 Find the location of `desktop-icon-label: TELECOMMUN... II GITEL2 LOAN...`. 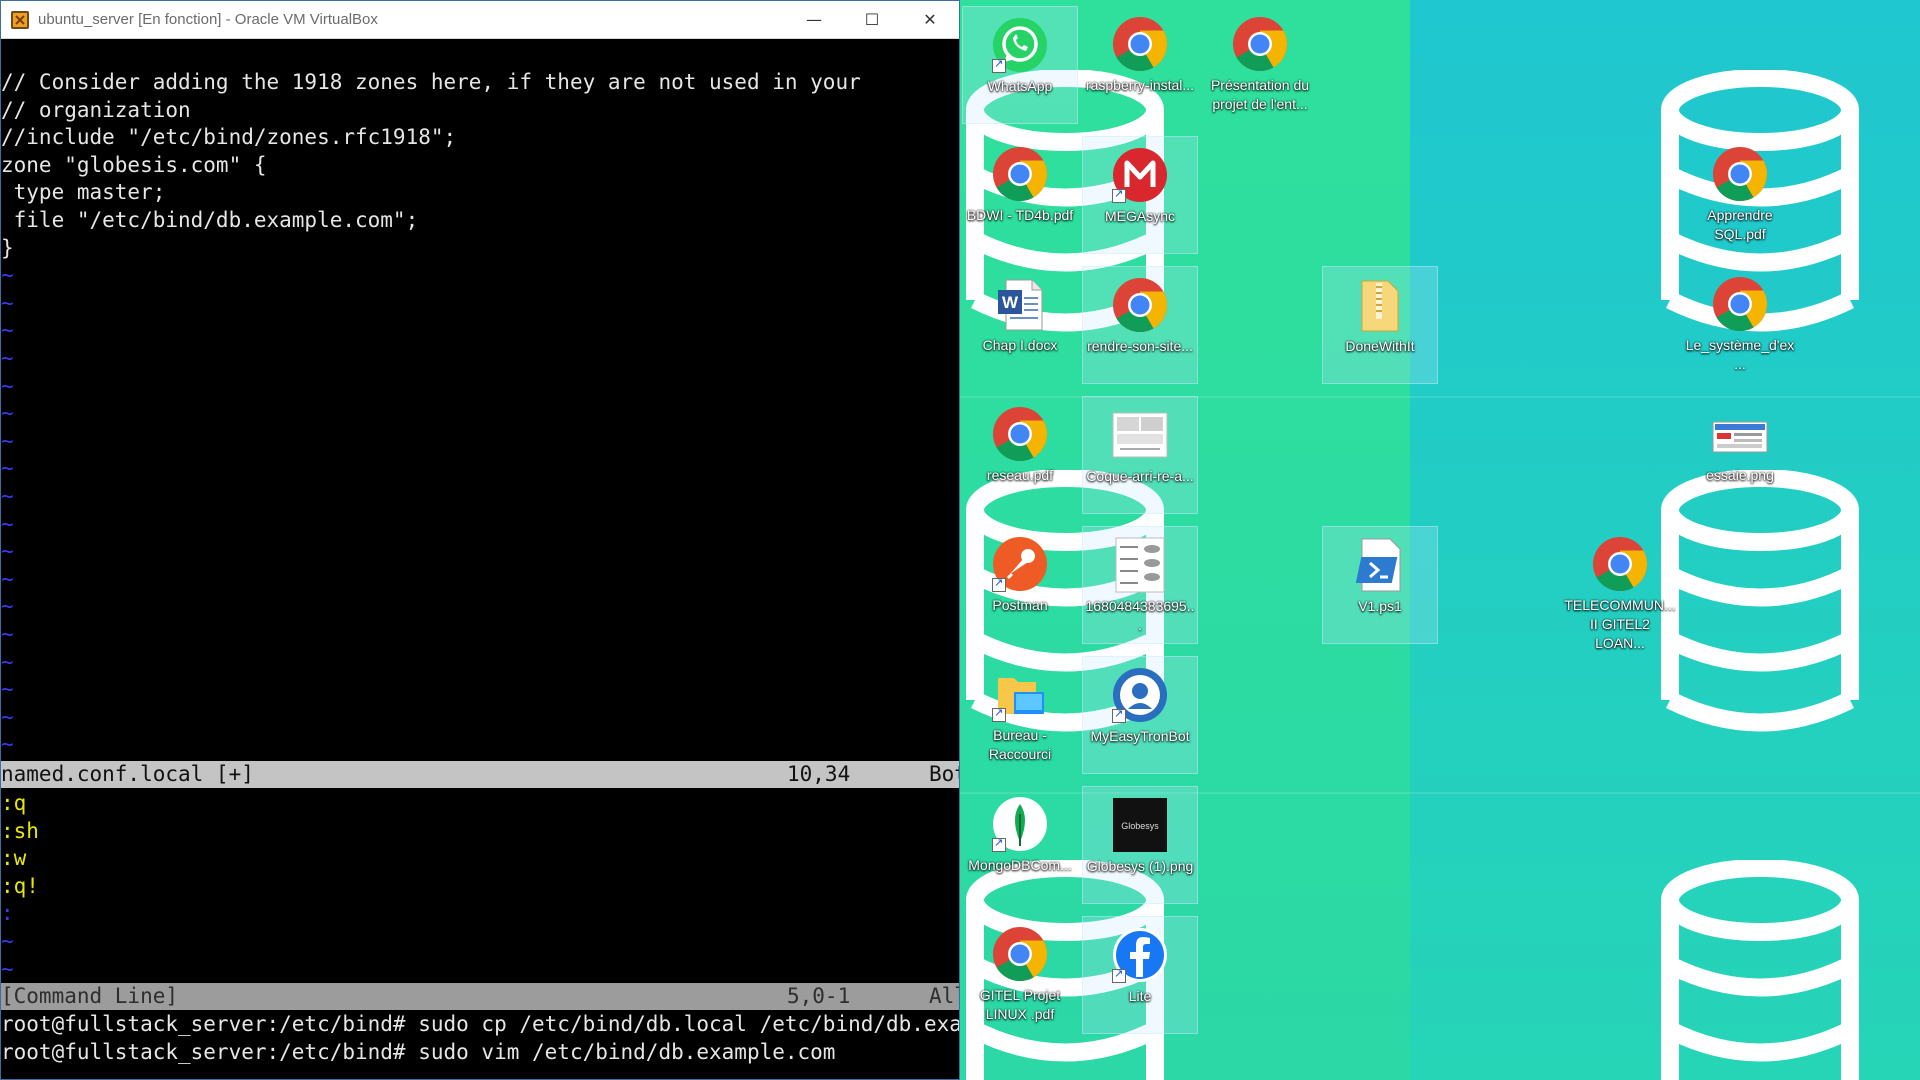

desktop-icon-label: TELECOMMUN... II GITEL2 LOAN... is located at coordinates (1620, 624).